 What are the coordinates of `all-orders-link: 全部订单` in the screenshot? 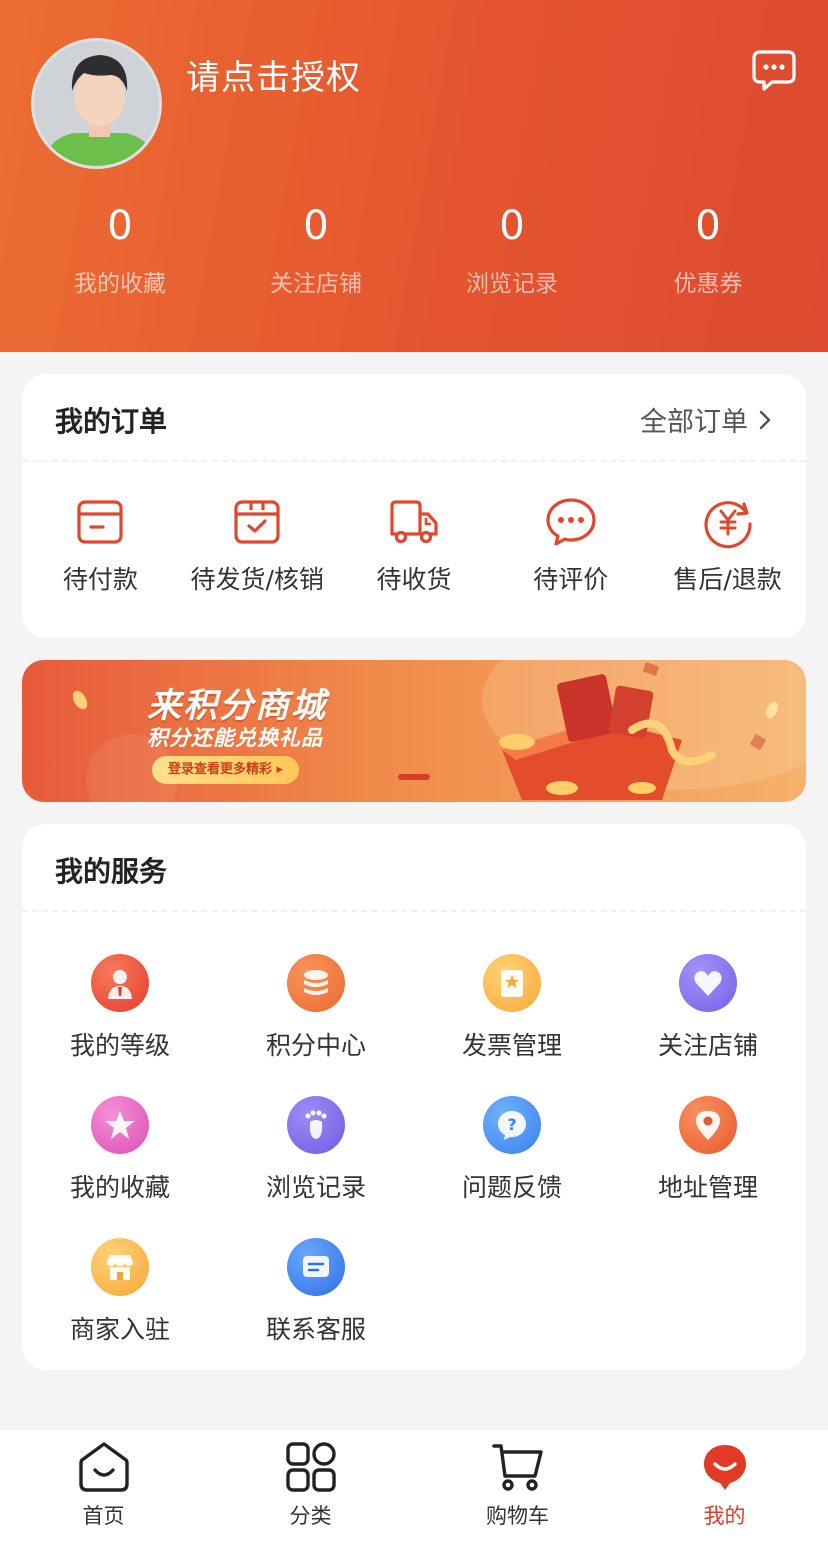 It's located at (706, 419).